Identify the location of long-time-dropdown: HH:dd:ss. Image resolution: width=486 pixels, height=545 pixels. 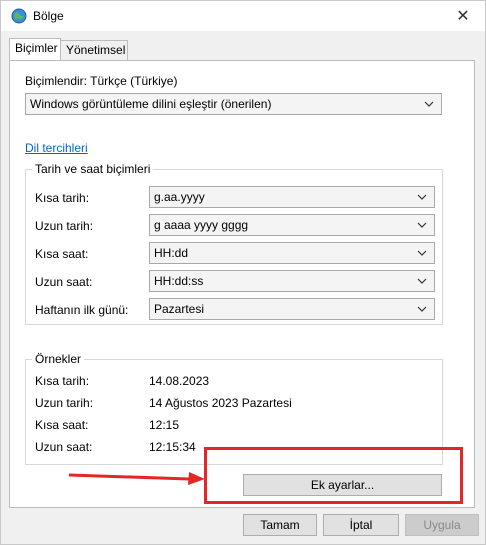
(292, 281).